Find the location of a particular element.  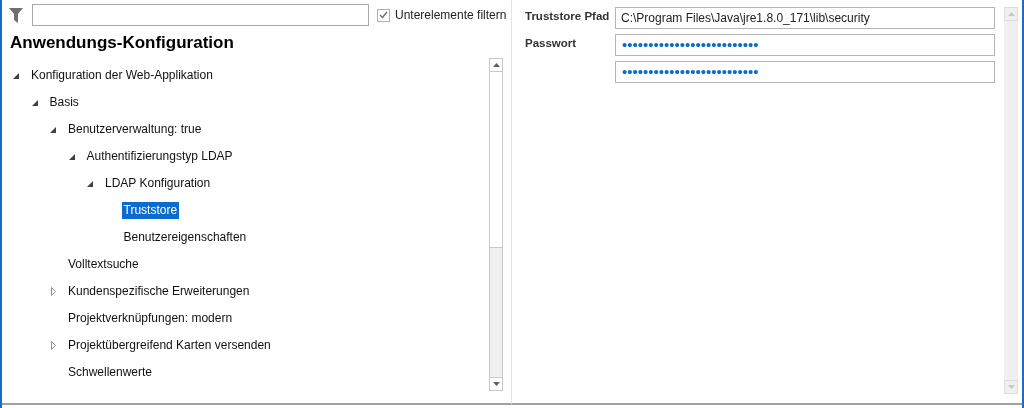

checkbox is located at coordinates (383, 15).